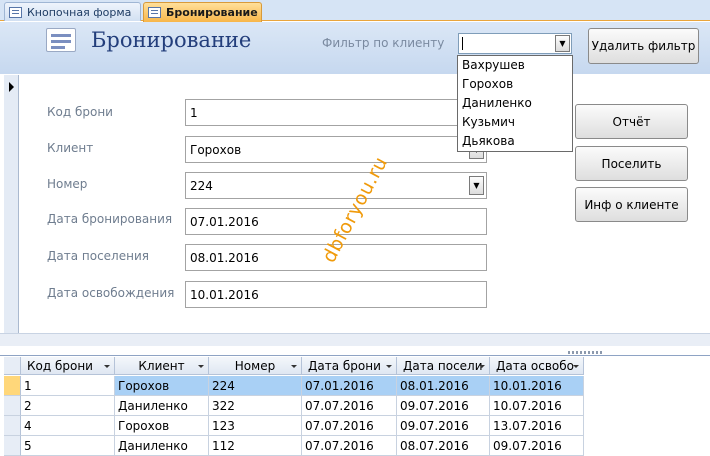 This screenshot has height=456, width=710. Describe the element at coordinates (537, 386) in the screenshot. I see `table-cell: 10.01.2016` at that location.